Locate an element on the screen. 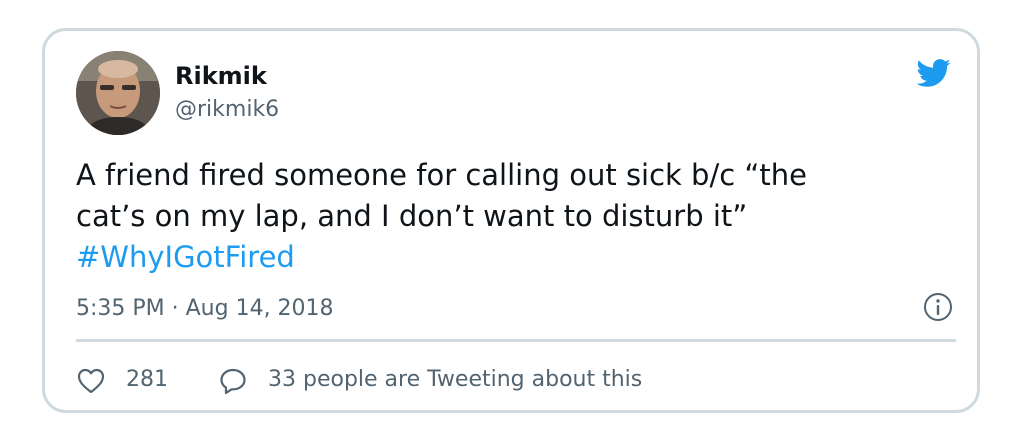 The height and width of the screenshot is (447, 1024). avatar is located at coordinates (118, 93).